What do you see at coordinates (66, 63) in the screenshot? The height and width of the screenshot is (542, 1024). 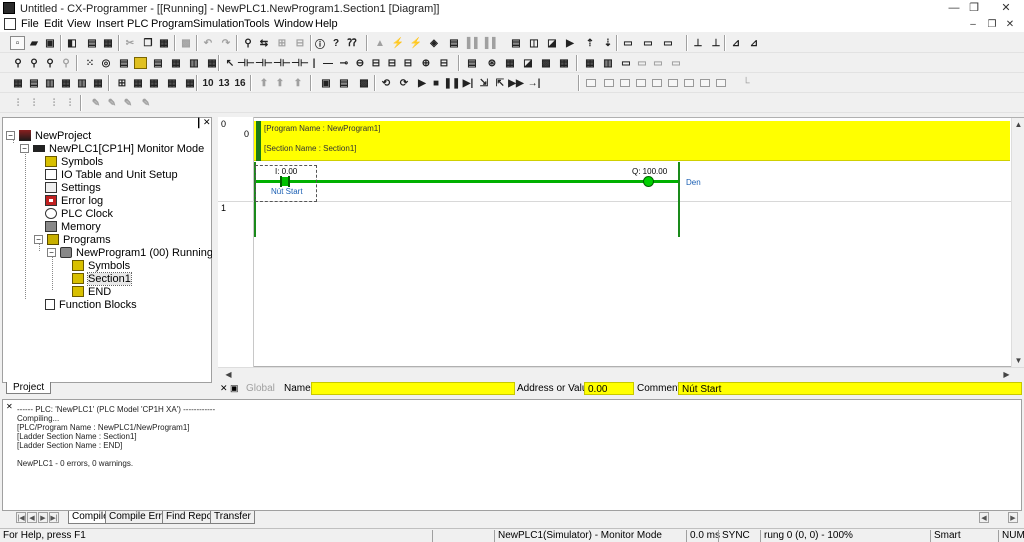 I see `zoom-icon: ⚲` at bounding box center [66, 63].